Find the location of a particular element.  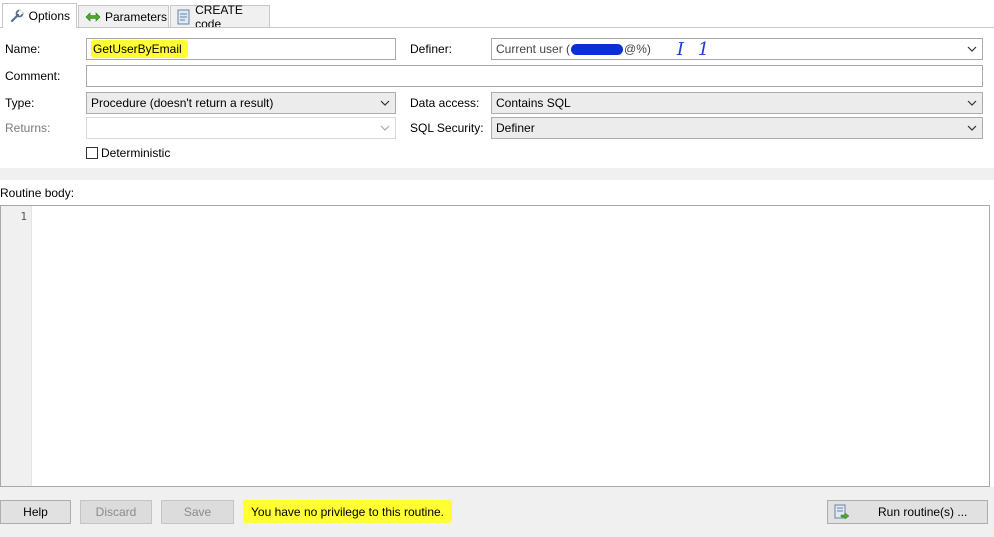

help-button: Help is located at coordinates (35, 512).